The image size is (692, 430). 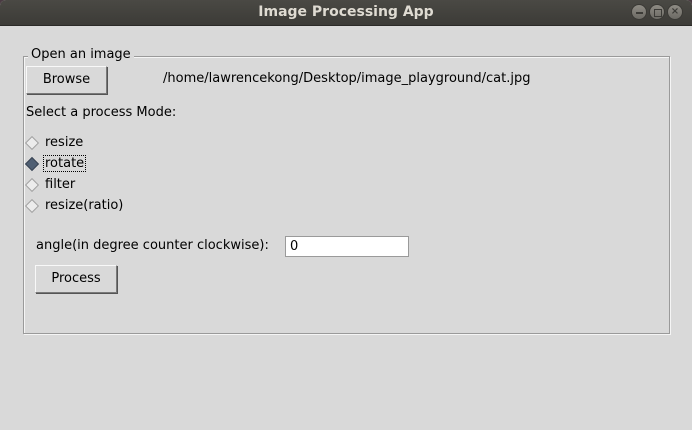 I want to click on browse-button: Browse, so click(x=66, y=80).